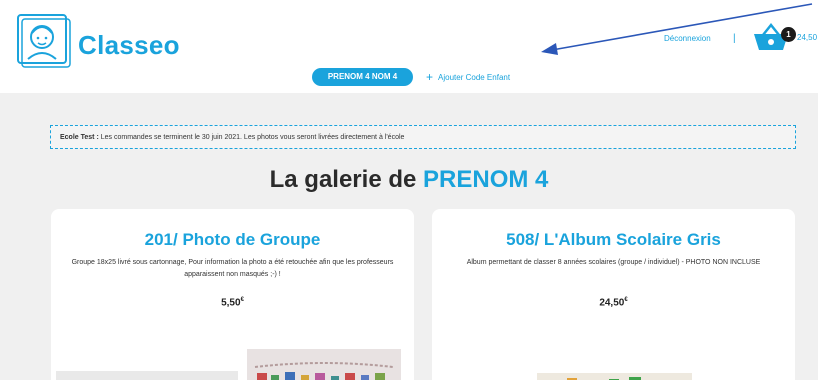 This screenshot has width=818, height=380. I want to click on product-title: 201/ Photo de Groupe, so click(232, 240).